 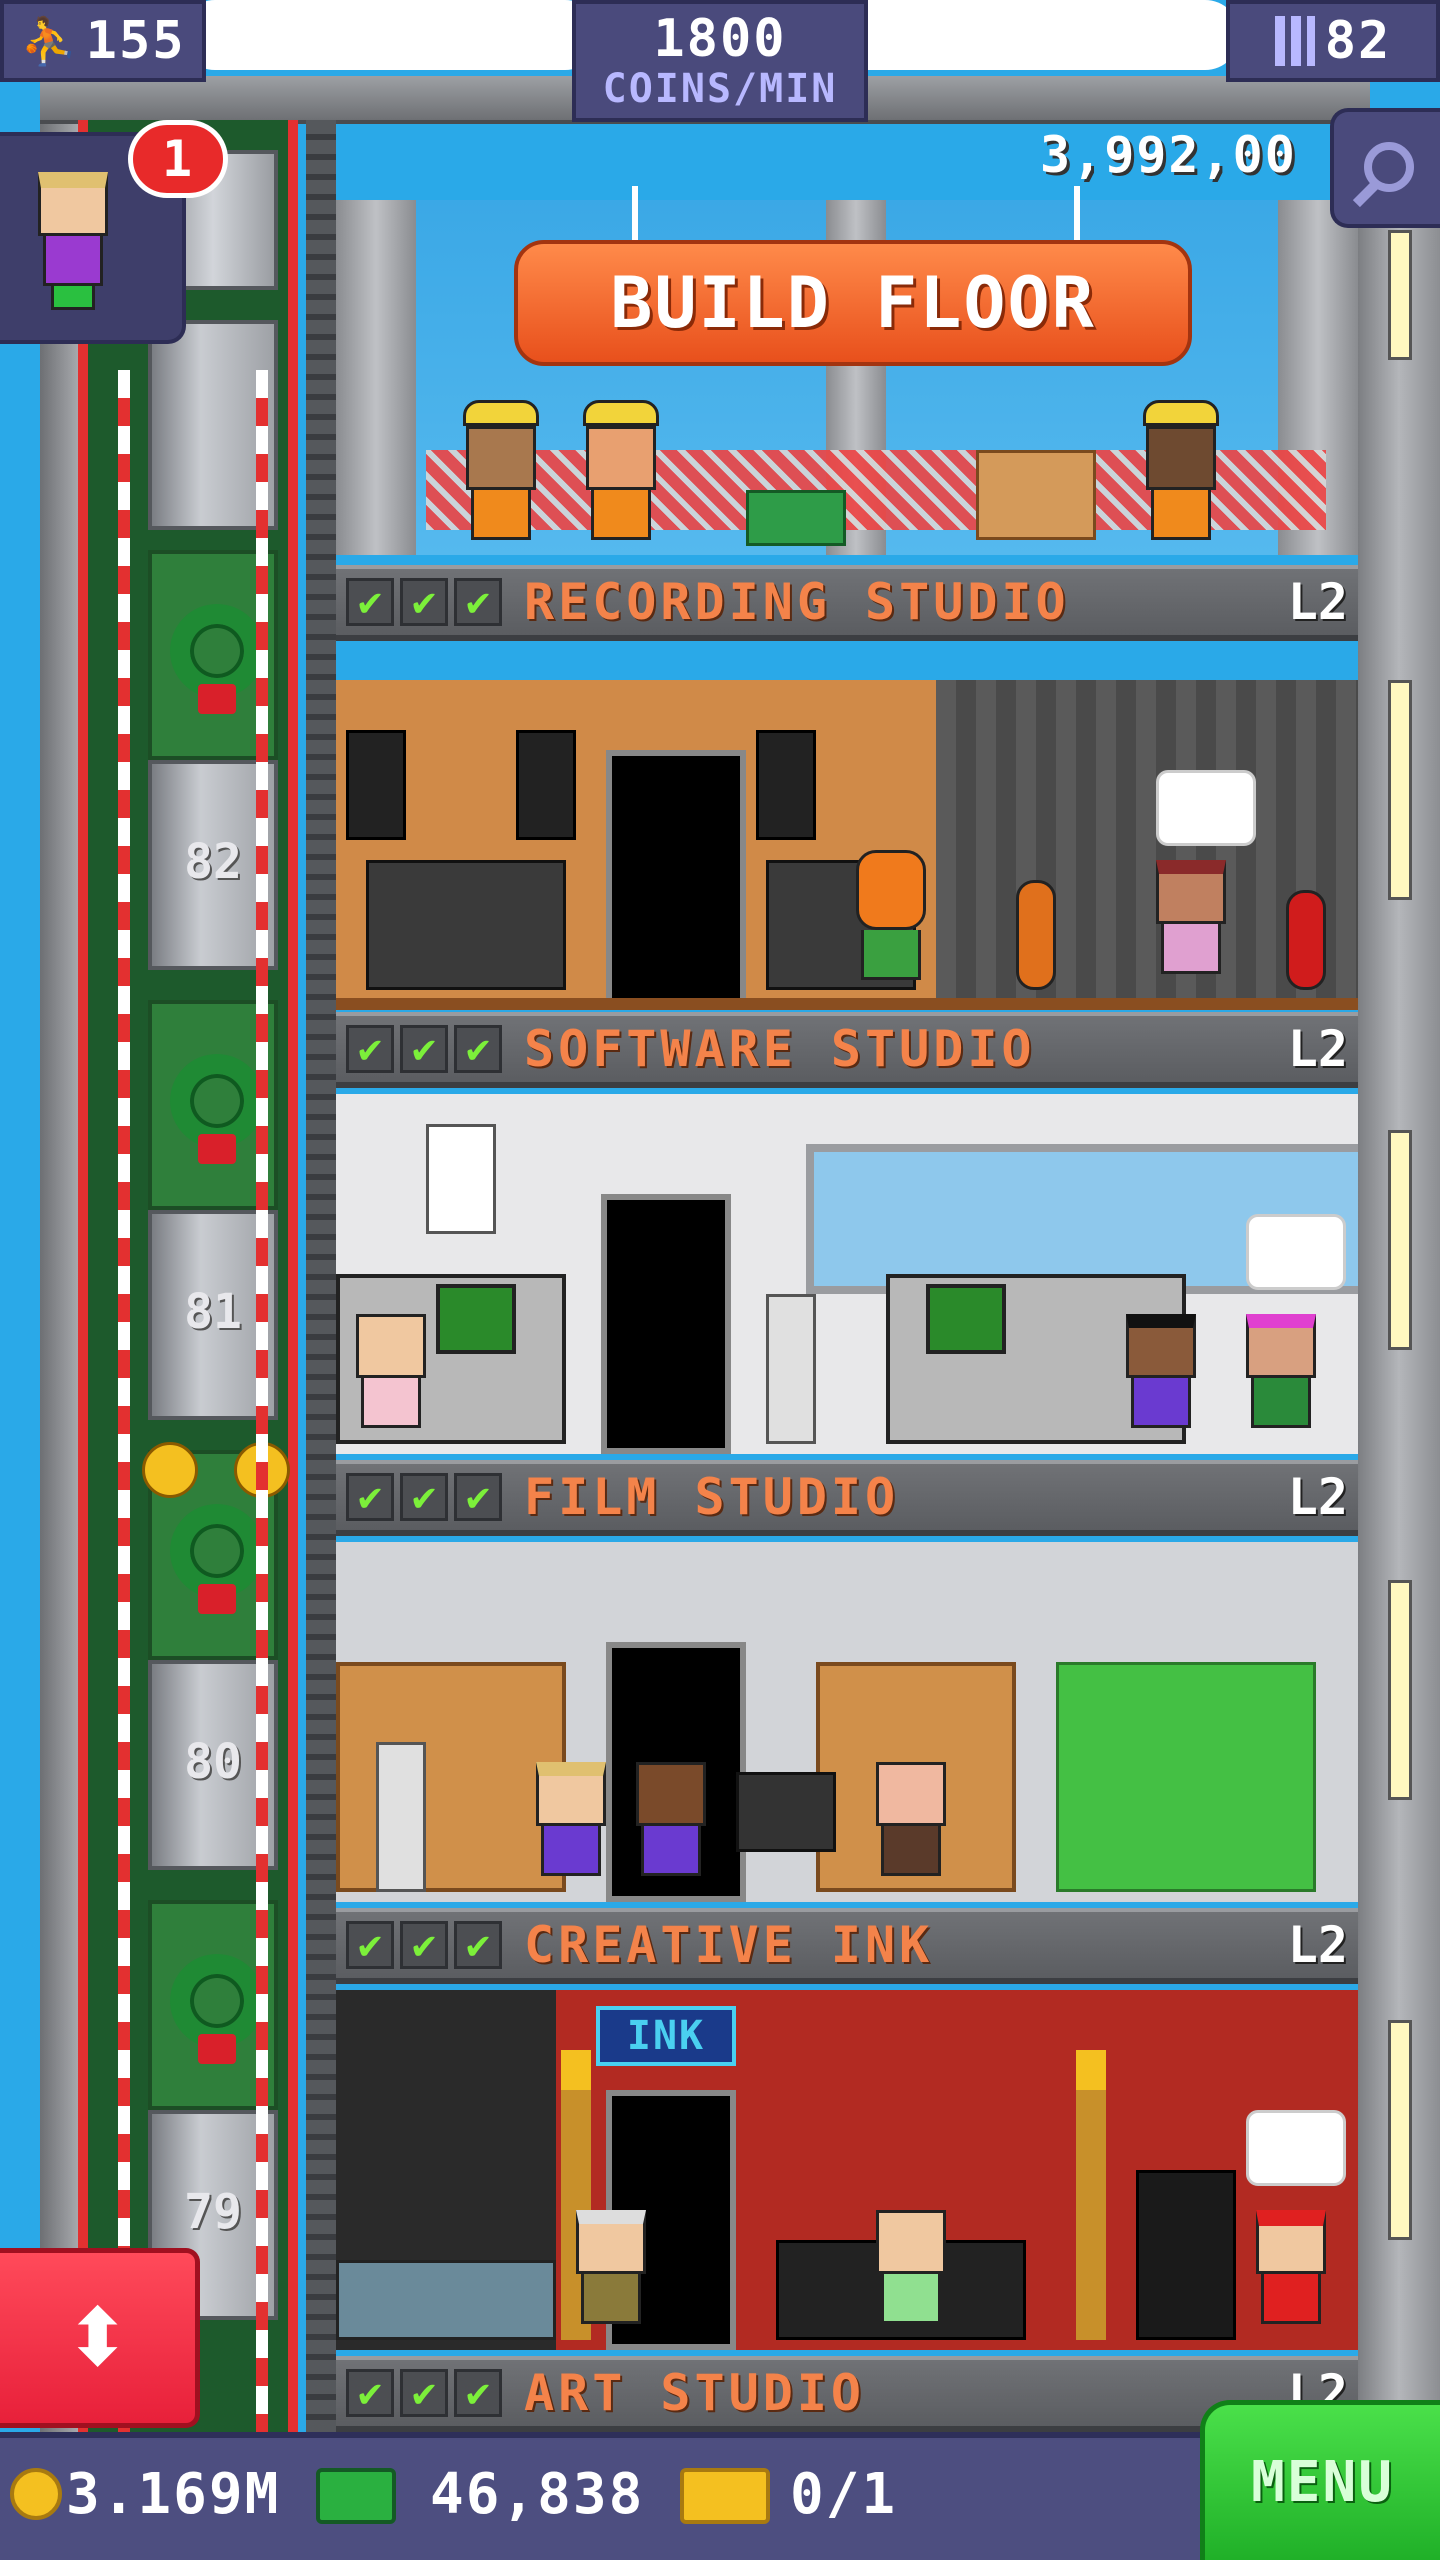 What do you see at coordinates (1320, 2480) in the screenshot?
I see `menu-button: MENU` at bounding box center [1320, 2480].